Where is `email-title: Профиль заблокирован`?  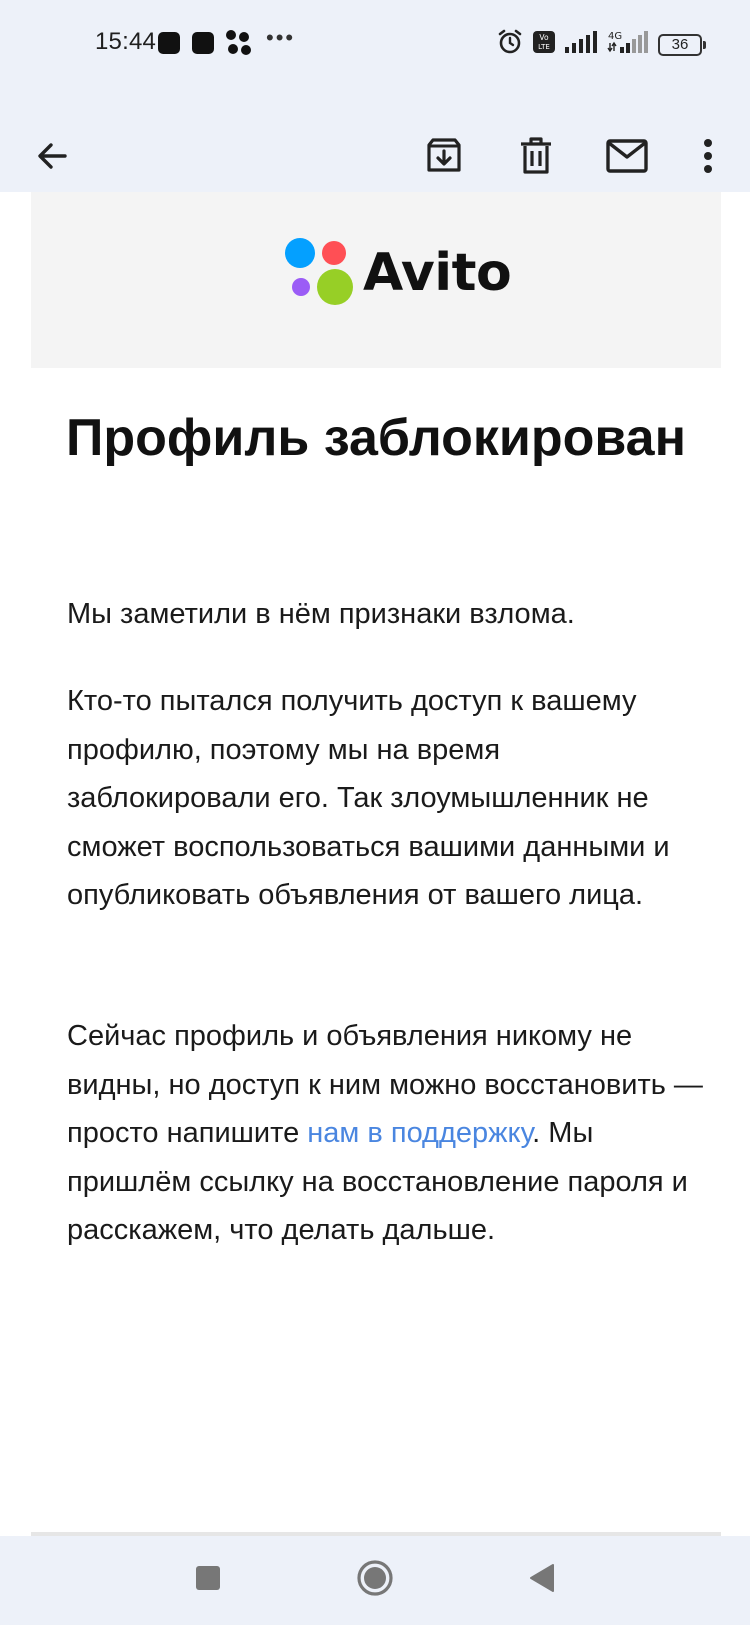
email-title: Профиль заблокирован is located at coordinates (376, 438).